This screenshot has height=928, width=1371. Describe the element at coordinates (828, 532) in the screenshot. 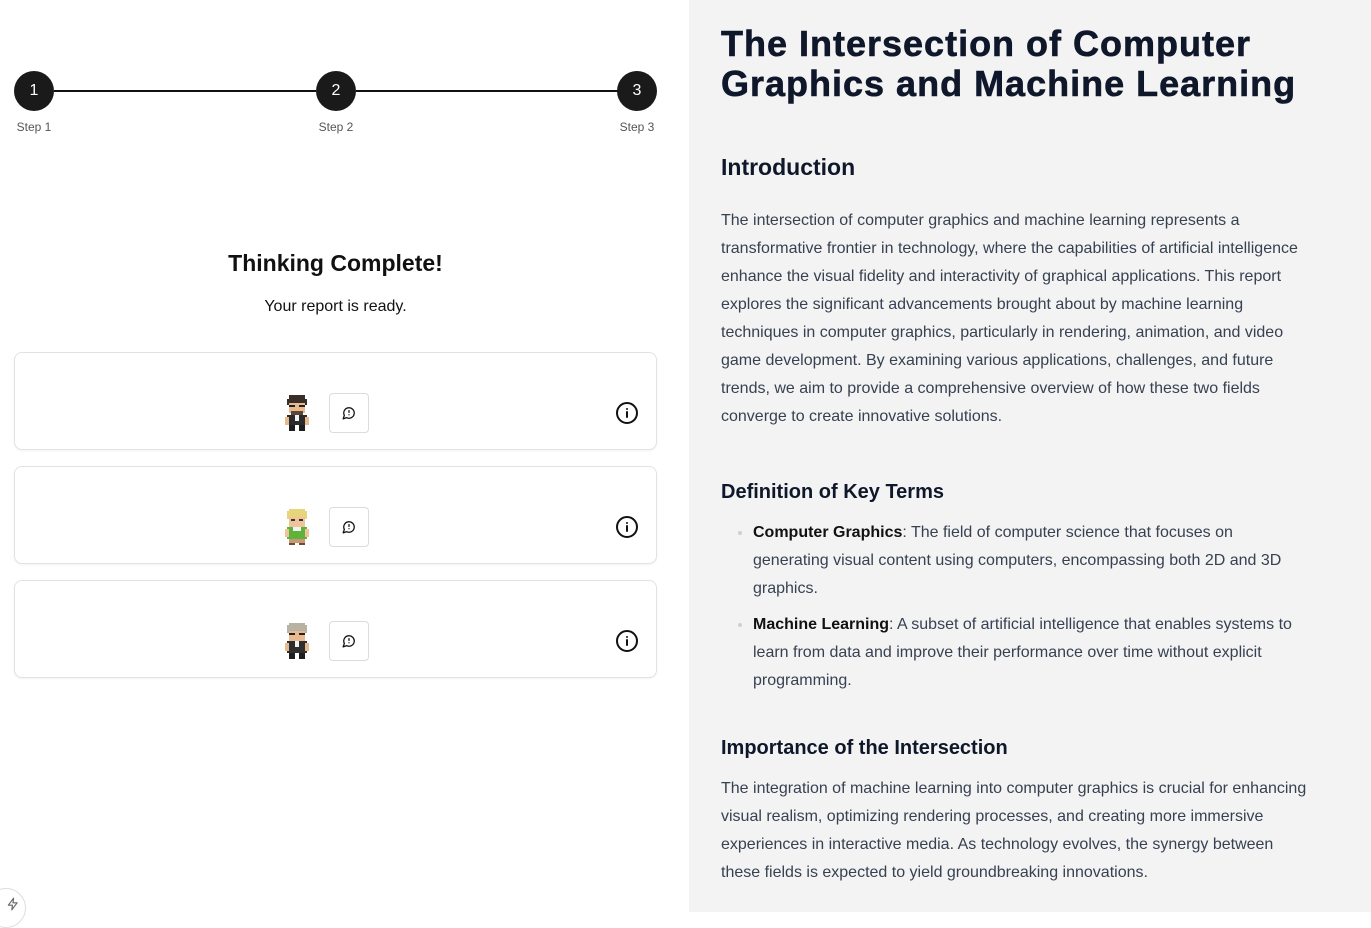

I see `term-name: Computer Graphics` at that location.